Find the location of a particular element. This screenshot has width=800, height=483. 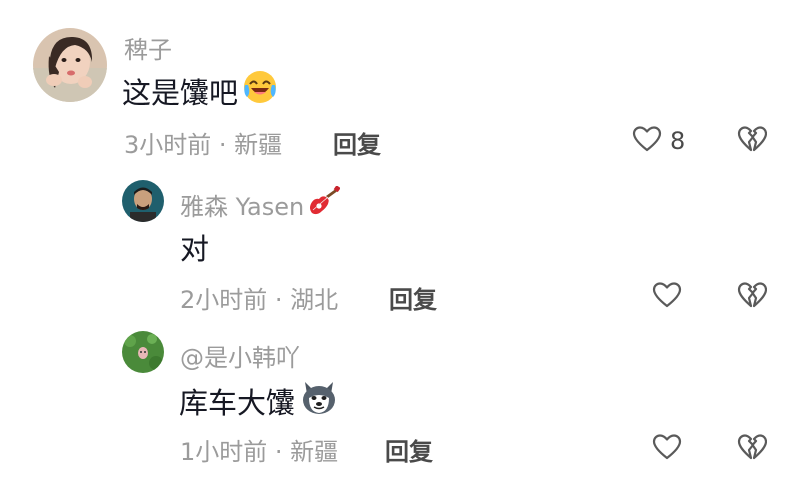

comment-meta: 1小时前 · 新疆 is located at coordinates (259, 449).